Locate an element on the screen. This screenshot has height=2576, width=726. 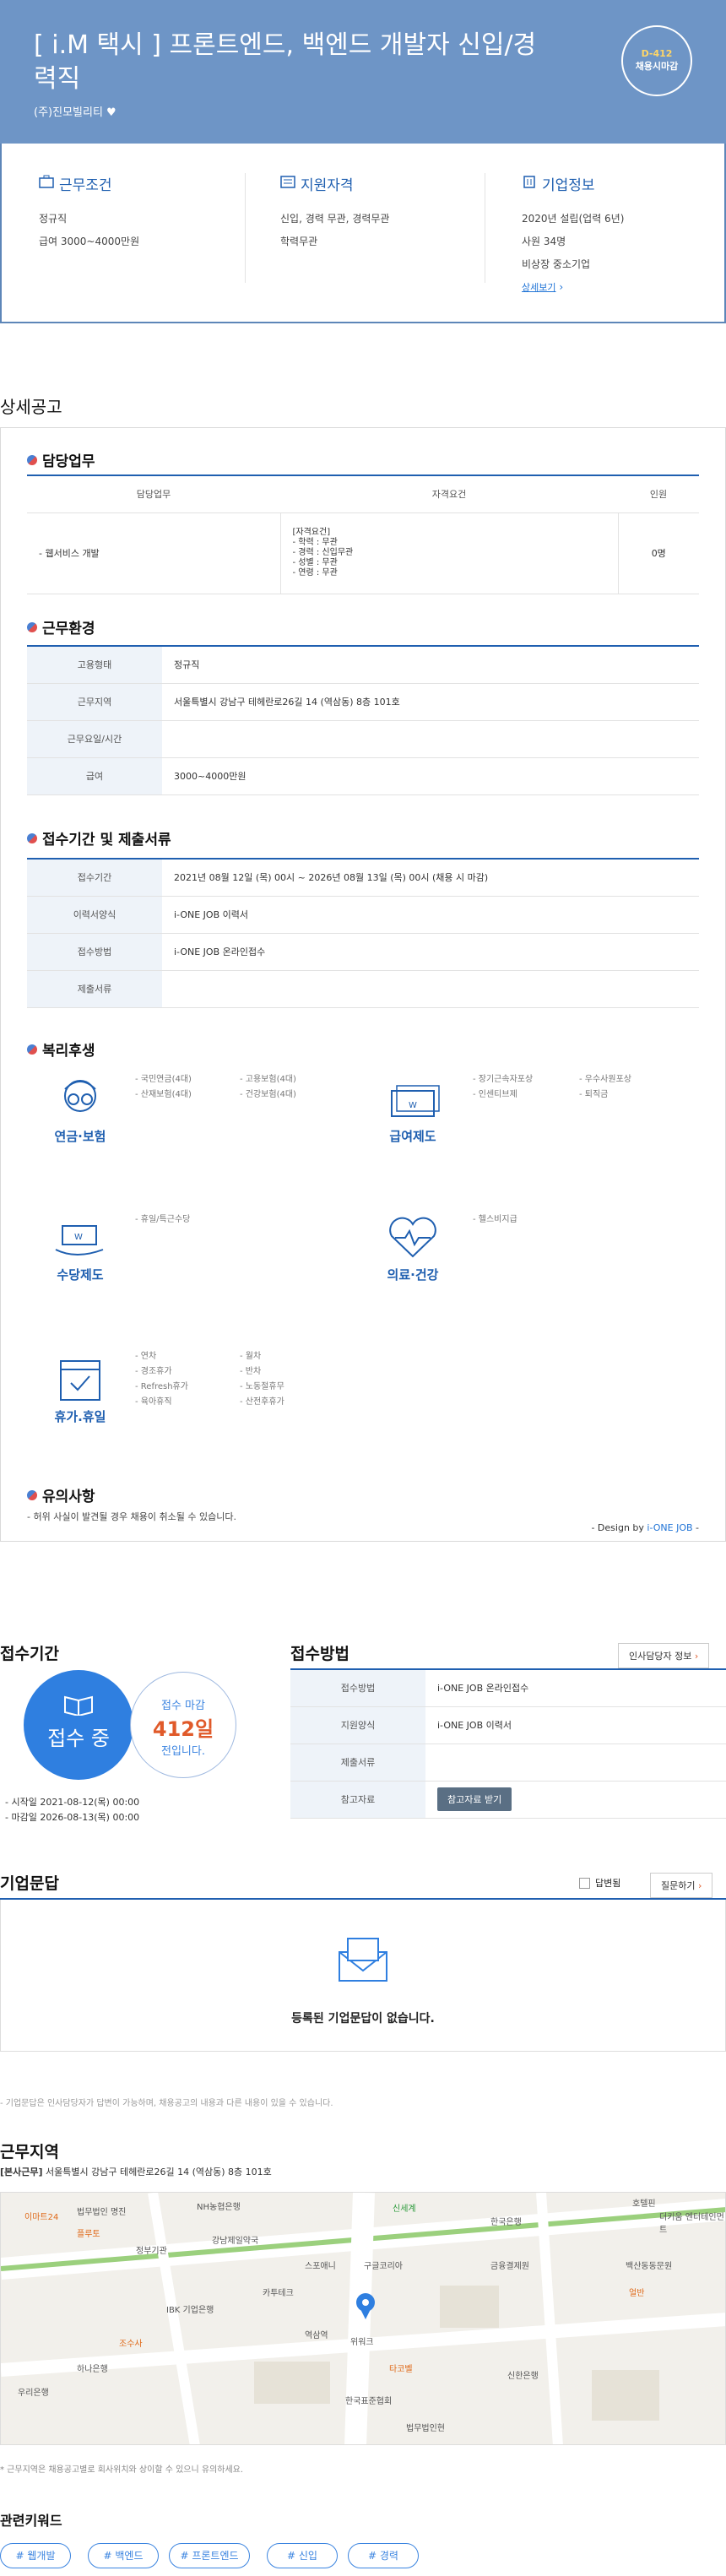
welfare-vacation: 휴가.휴일 is located at coordinates (80, 1388).